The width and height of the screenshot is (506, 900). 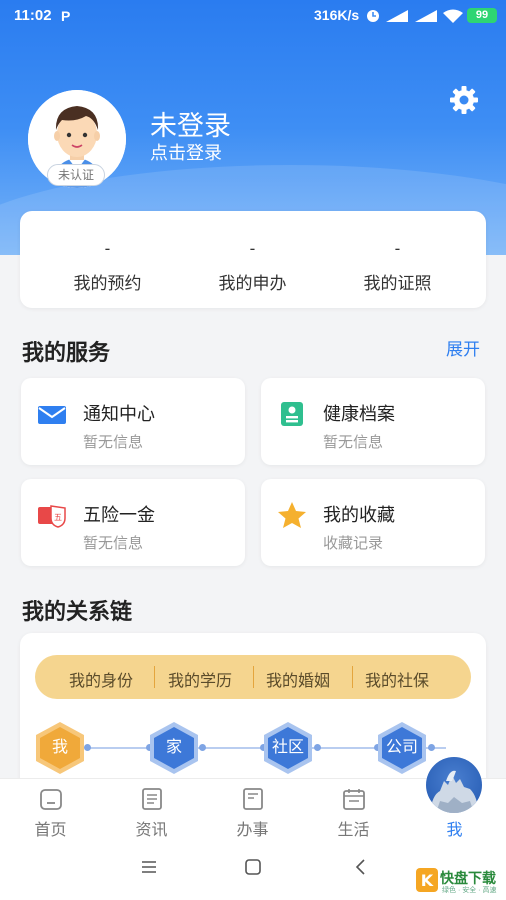 What do you see at coordinates (152, 799) in the screenshot?
I see `news-icon` at bounding box center [152, 799].